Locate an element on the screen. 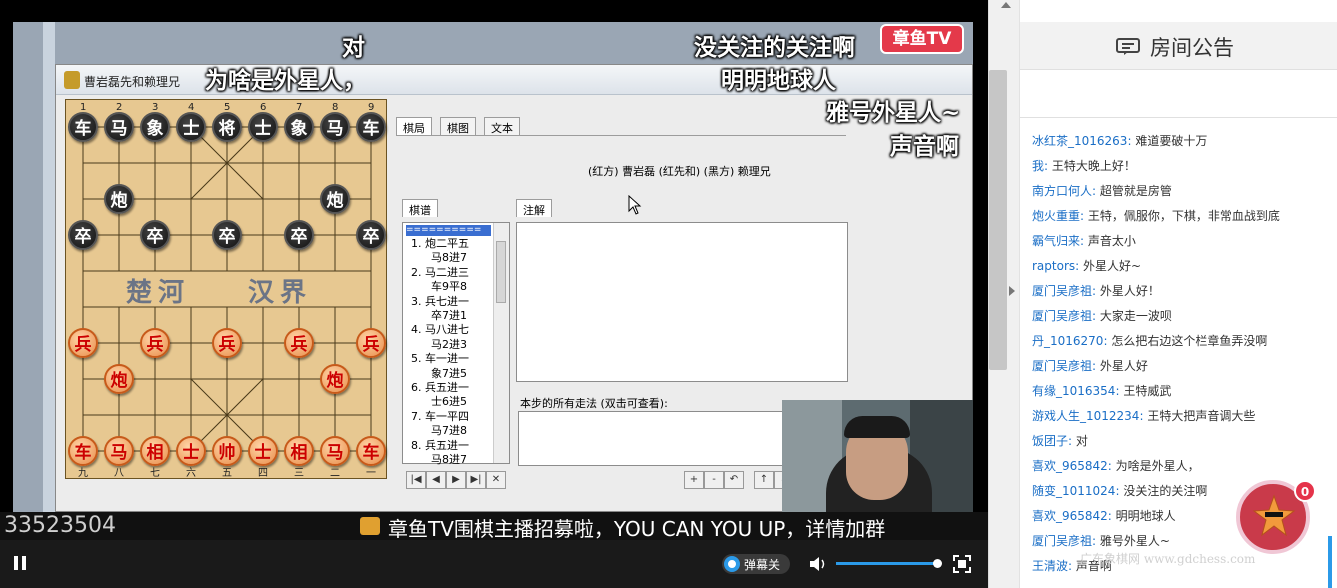  move-entry: 象7进5 is located at coordinates (451, 374).